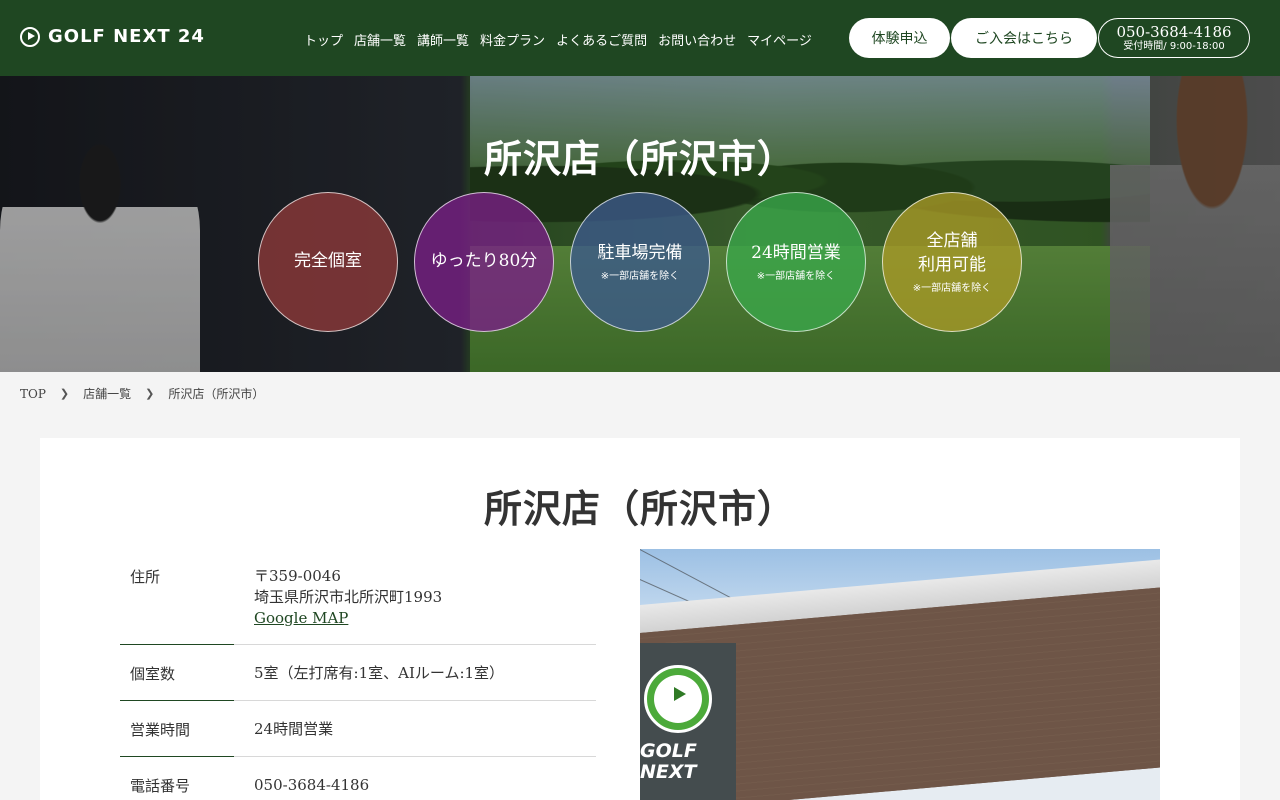 This screenshot has width=1280, height=800. I want to click on breadcrumb-stores: 店舗一覧, so click(107, 393).